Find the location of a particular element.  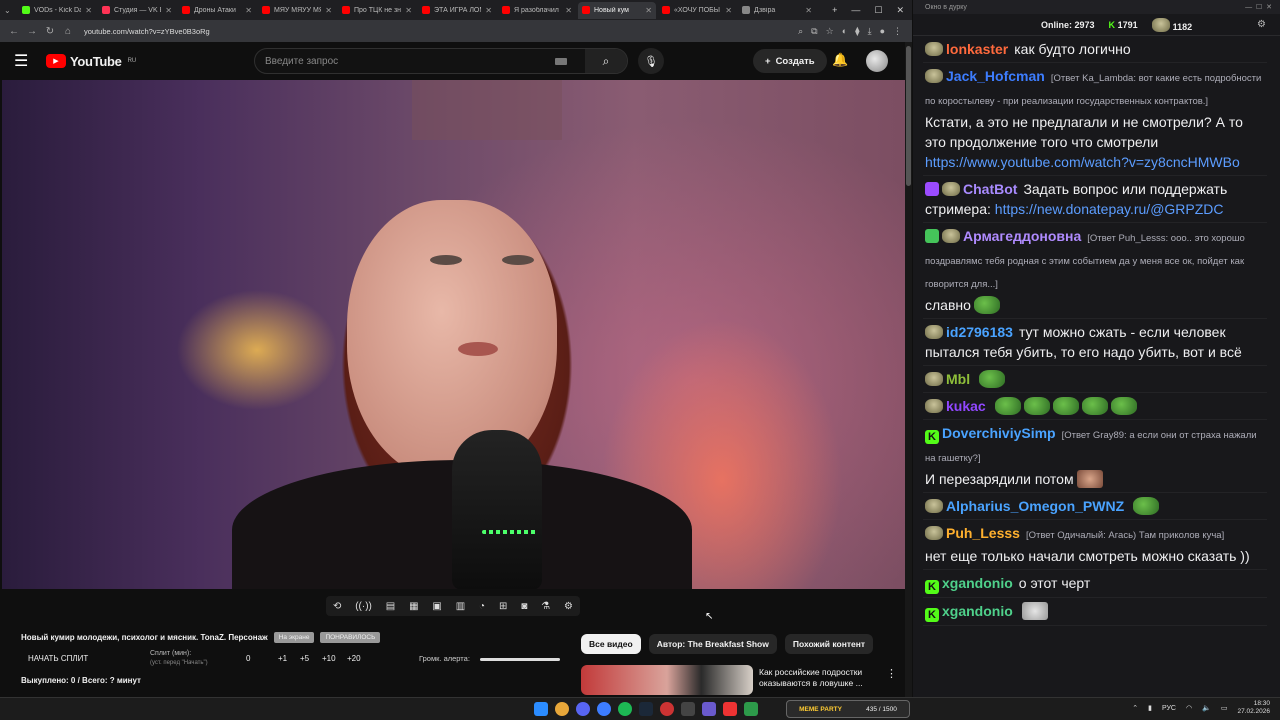

chat-username: Alpharius_Omegon_PWNZ is located at coordinates (1035, 506).